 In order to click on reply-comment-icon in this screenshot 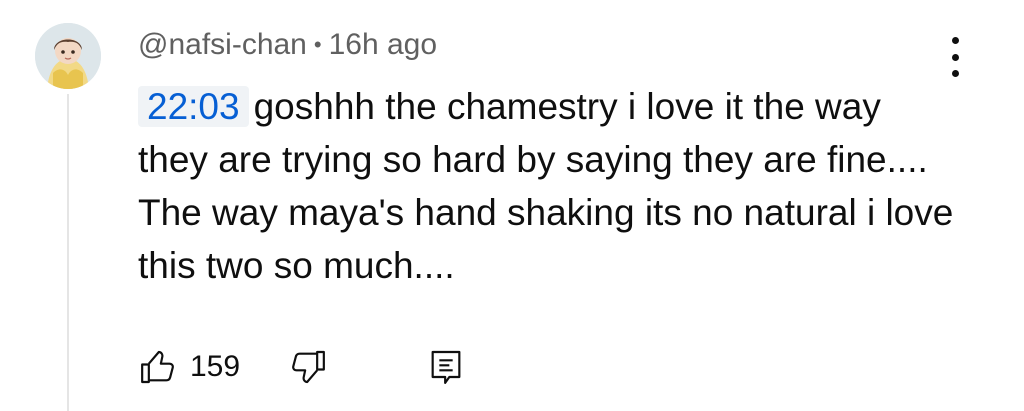, I will do `click(446, 367)`.